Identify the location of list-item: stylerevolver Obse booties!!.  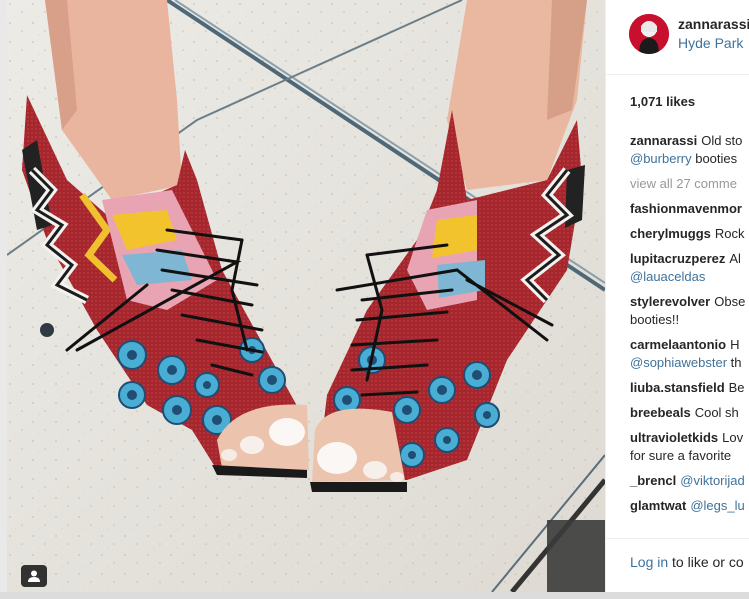
(689, 311).